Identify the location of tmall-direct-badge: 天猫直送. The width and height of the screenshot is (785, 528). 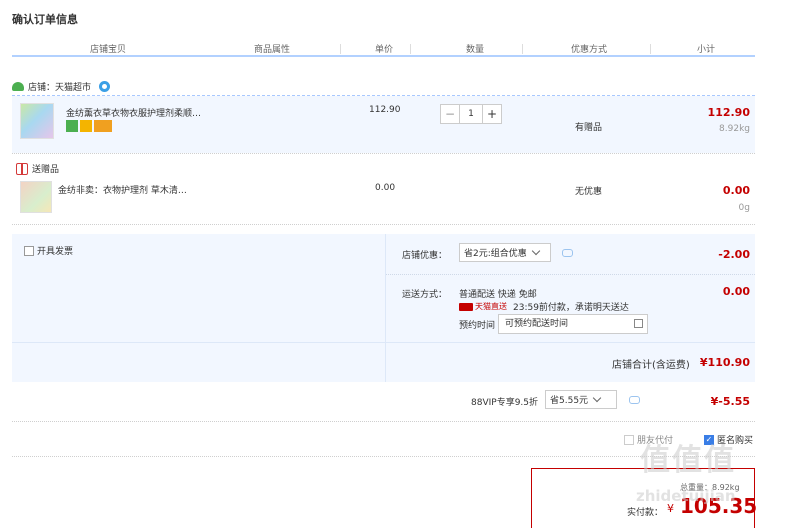
(483, 306).